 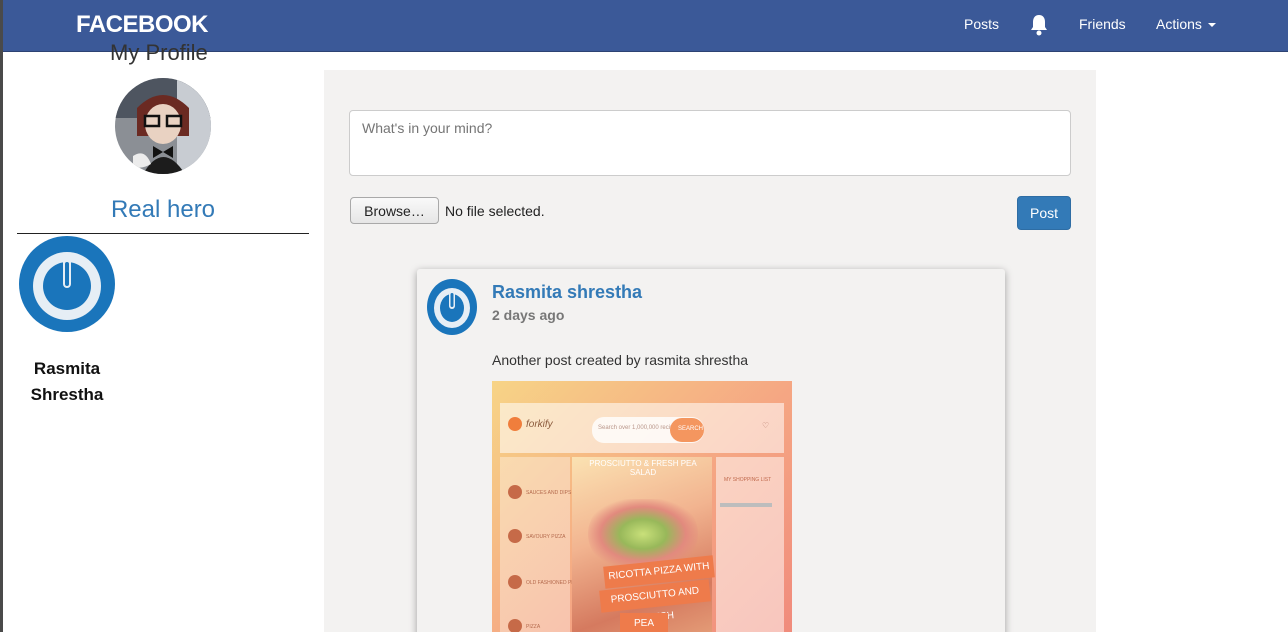 What do you see at coordinates (567, 292) in the screenshot?
I see `post-author-name: Rasmita shrestha` at bounding box center [567, 292].